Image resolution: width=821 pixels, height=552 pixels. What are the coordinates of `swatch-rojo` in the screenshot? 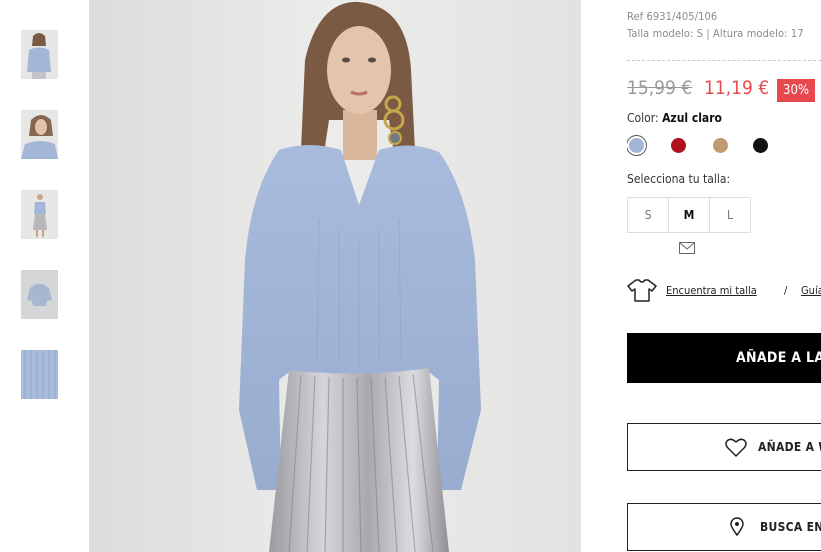 It's located at (678, 145).